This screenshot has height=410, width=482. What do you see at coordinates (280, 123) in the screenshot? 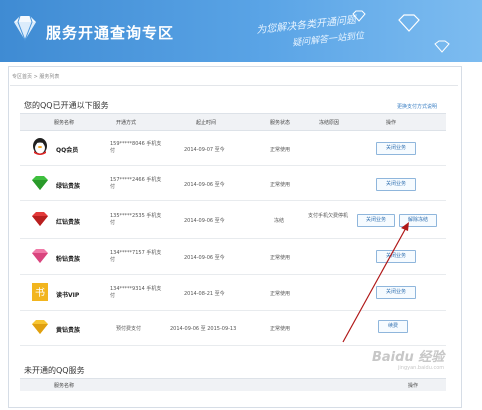
I see `col-status: 服务状态` at bounding box center [280, 123].